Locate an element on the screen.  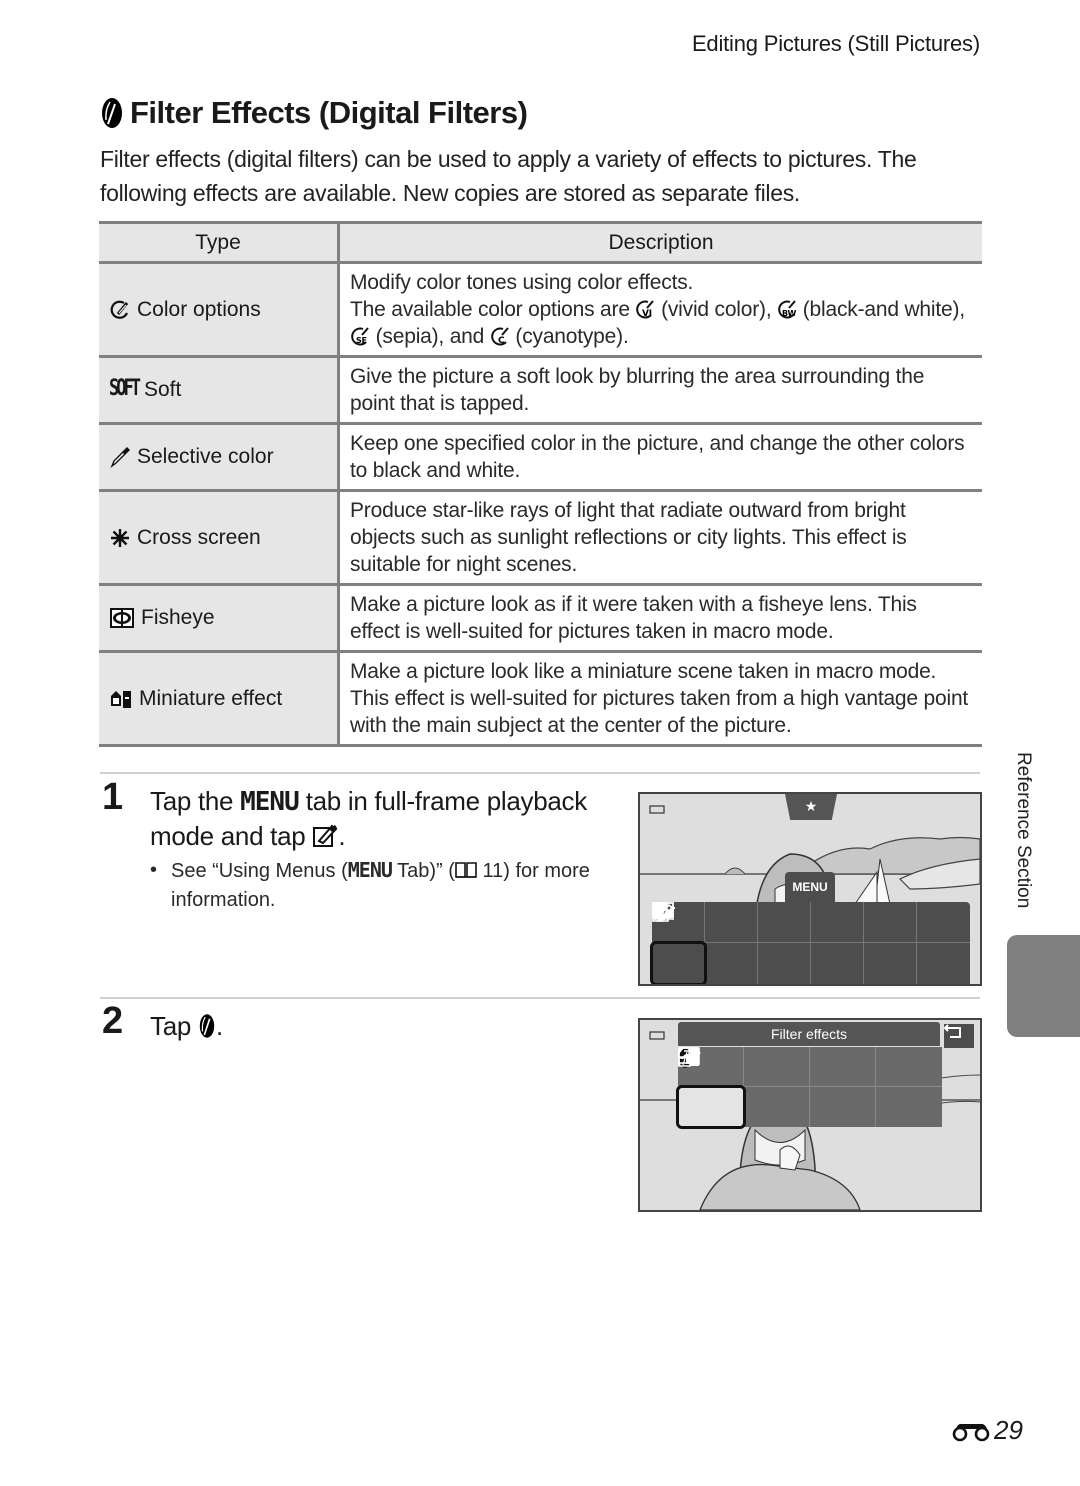
book-reference-icon is located at coordinates (466, 870).